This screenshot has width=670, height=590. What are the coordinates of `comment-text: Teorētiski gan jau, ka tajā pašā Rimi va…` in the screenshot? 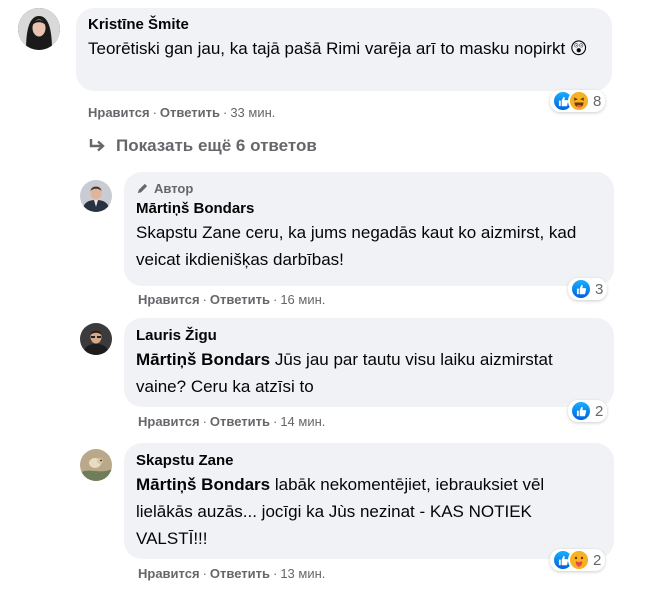 It's located at (338, 48).